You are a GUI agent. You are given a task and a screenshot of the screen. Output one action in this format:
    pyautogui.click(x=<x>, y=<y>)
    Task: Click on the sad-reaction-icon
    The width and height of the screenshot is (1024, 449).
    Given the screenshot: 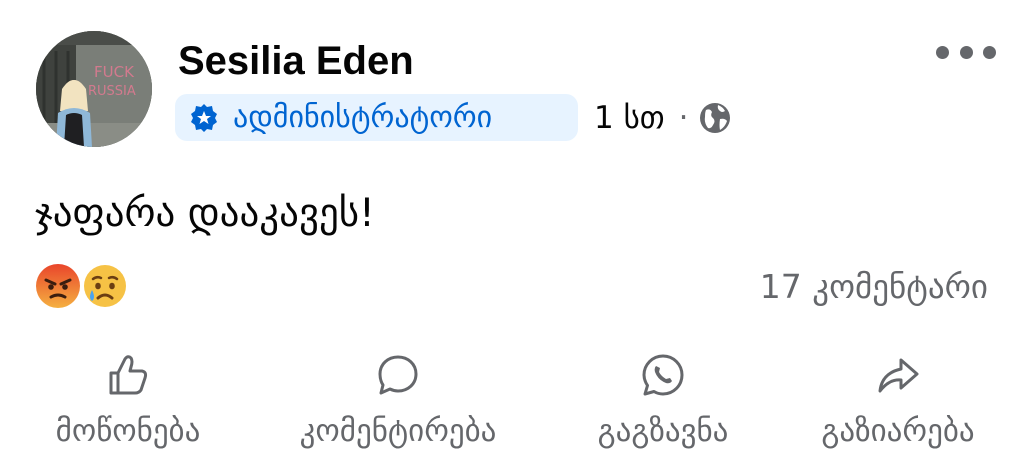 What is the action you would take?
    pyautogui.click(x=105, y=286)
    